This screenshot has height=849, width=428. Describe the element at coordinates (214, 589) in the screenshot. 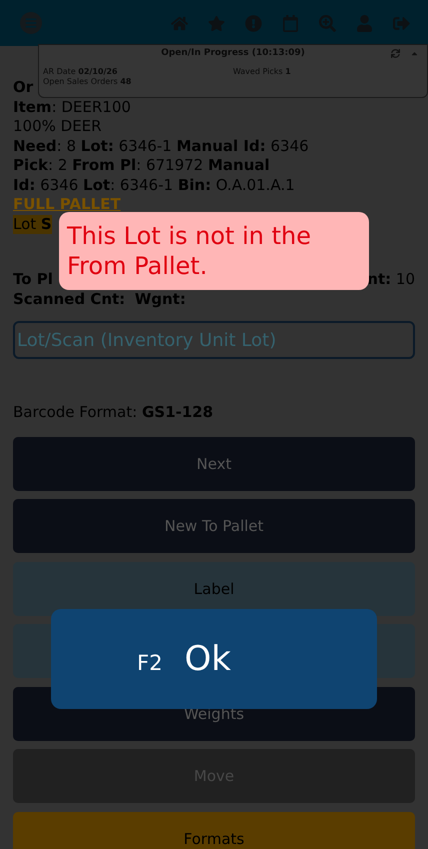

I see `action-button: Label` at that location.